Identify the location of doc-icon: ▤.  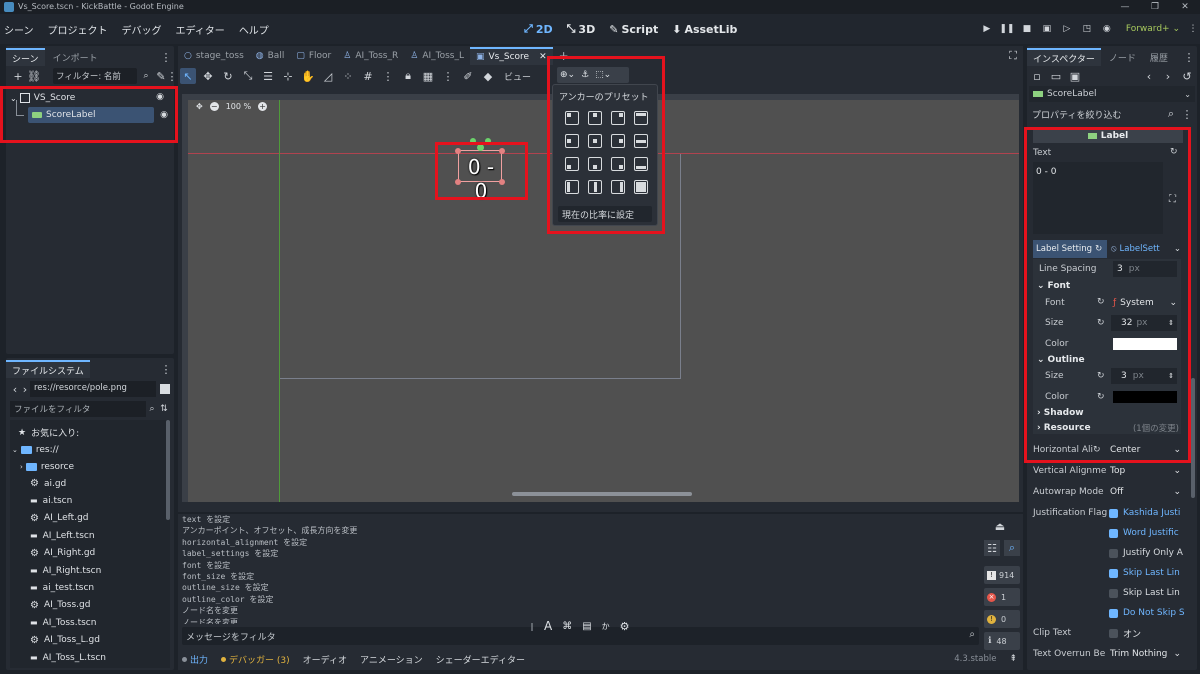
(586, 626).